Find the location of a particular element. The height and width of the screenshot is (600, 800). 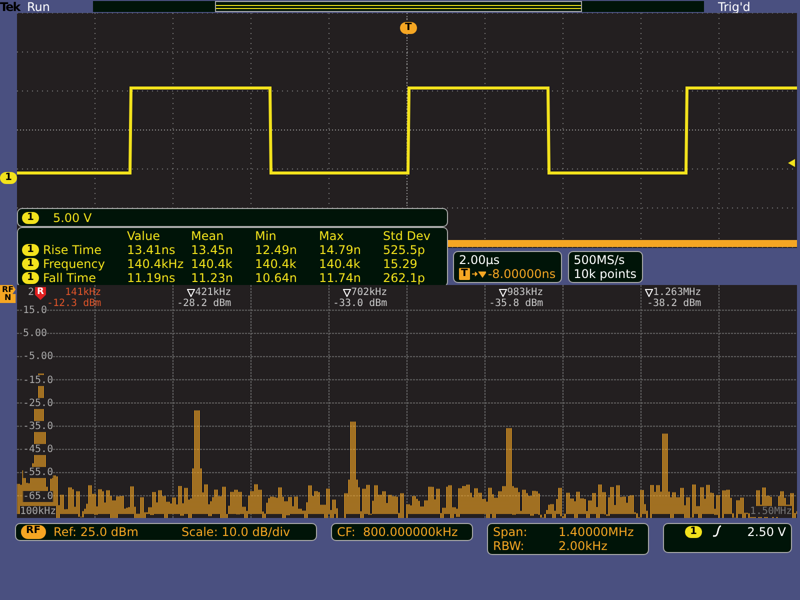

y-axis-label: -25.0 is located at coordinates (38, 403).